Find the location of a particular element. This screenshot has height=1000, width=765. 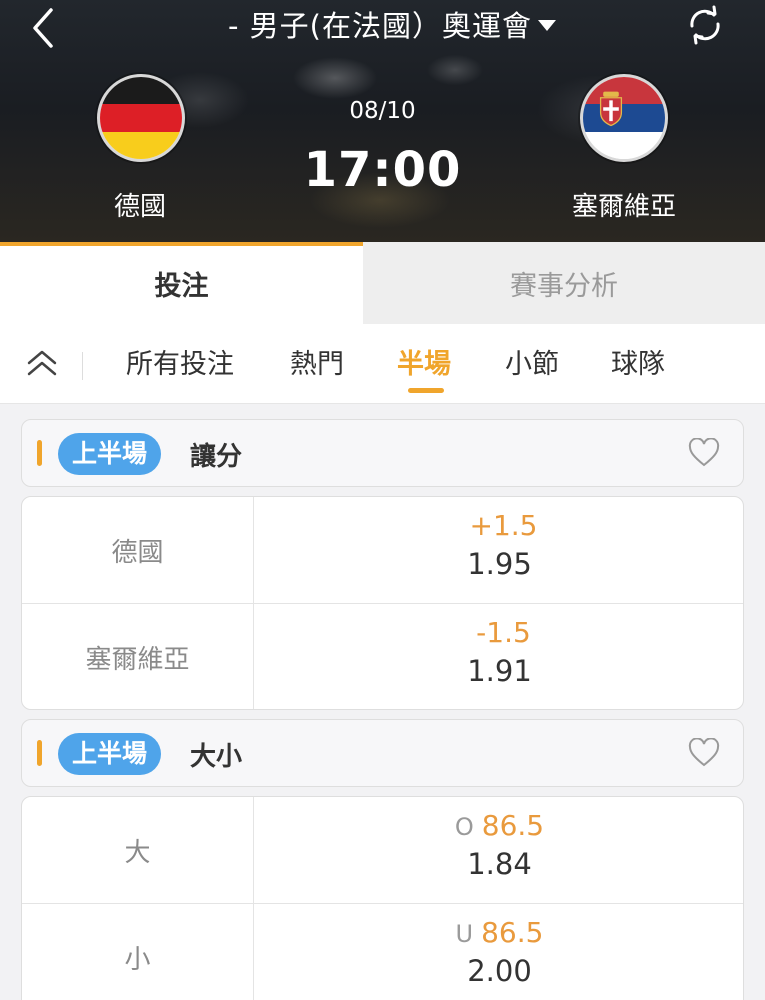

sub-tabs: 所有投注 熱門 半場 小節 球隊 is located at coordinates (382, 364).